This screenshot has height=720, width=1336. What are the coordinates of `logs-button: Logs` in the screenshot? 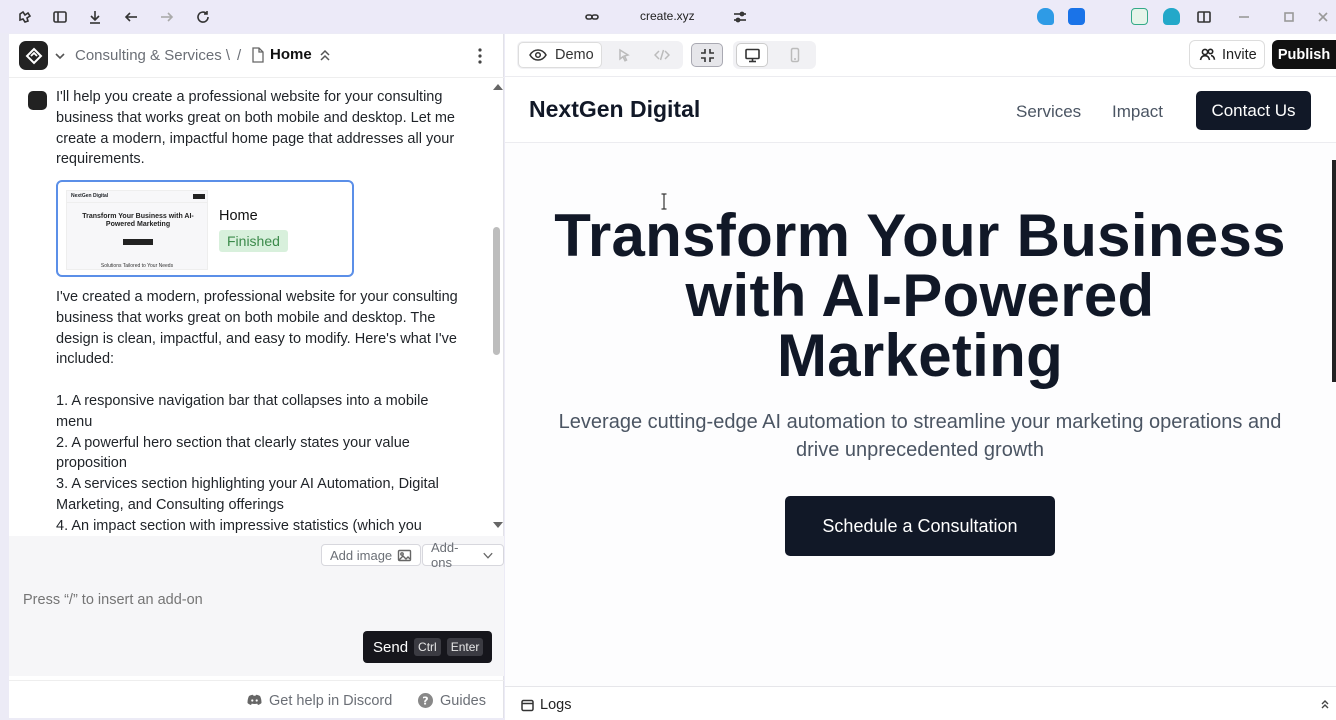 It's located at (546, 705).